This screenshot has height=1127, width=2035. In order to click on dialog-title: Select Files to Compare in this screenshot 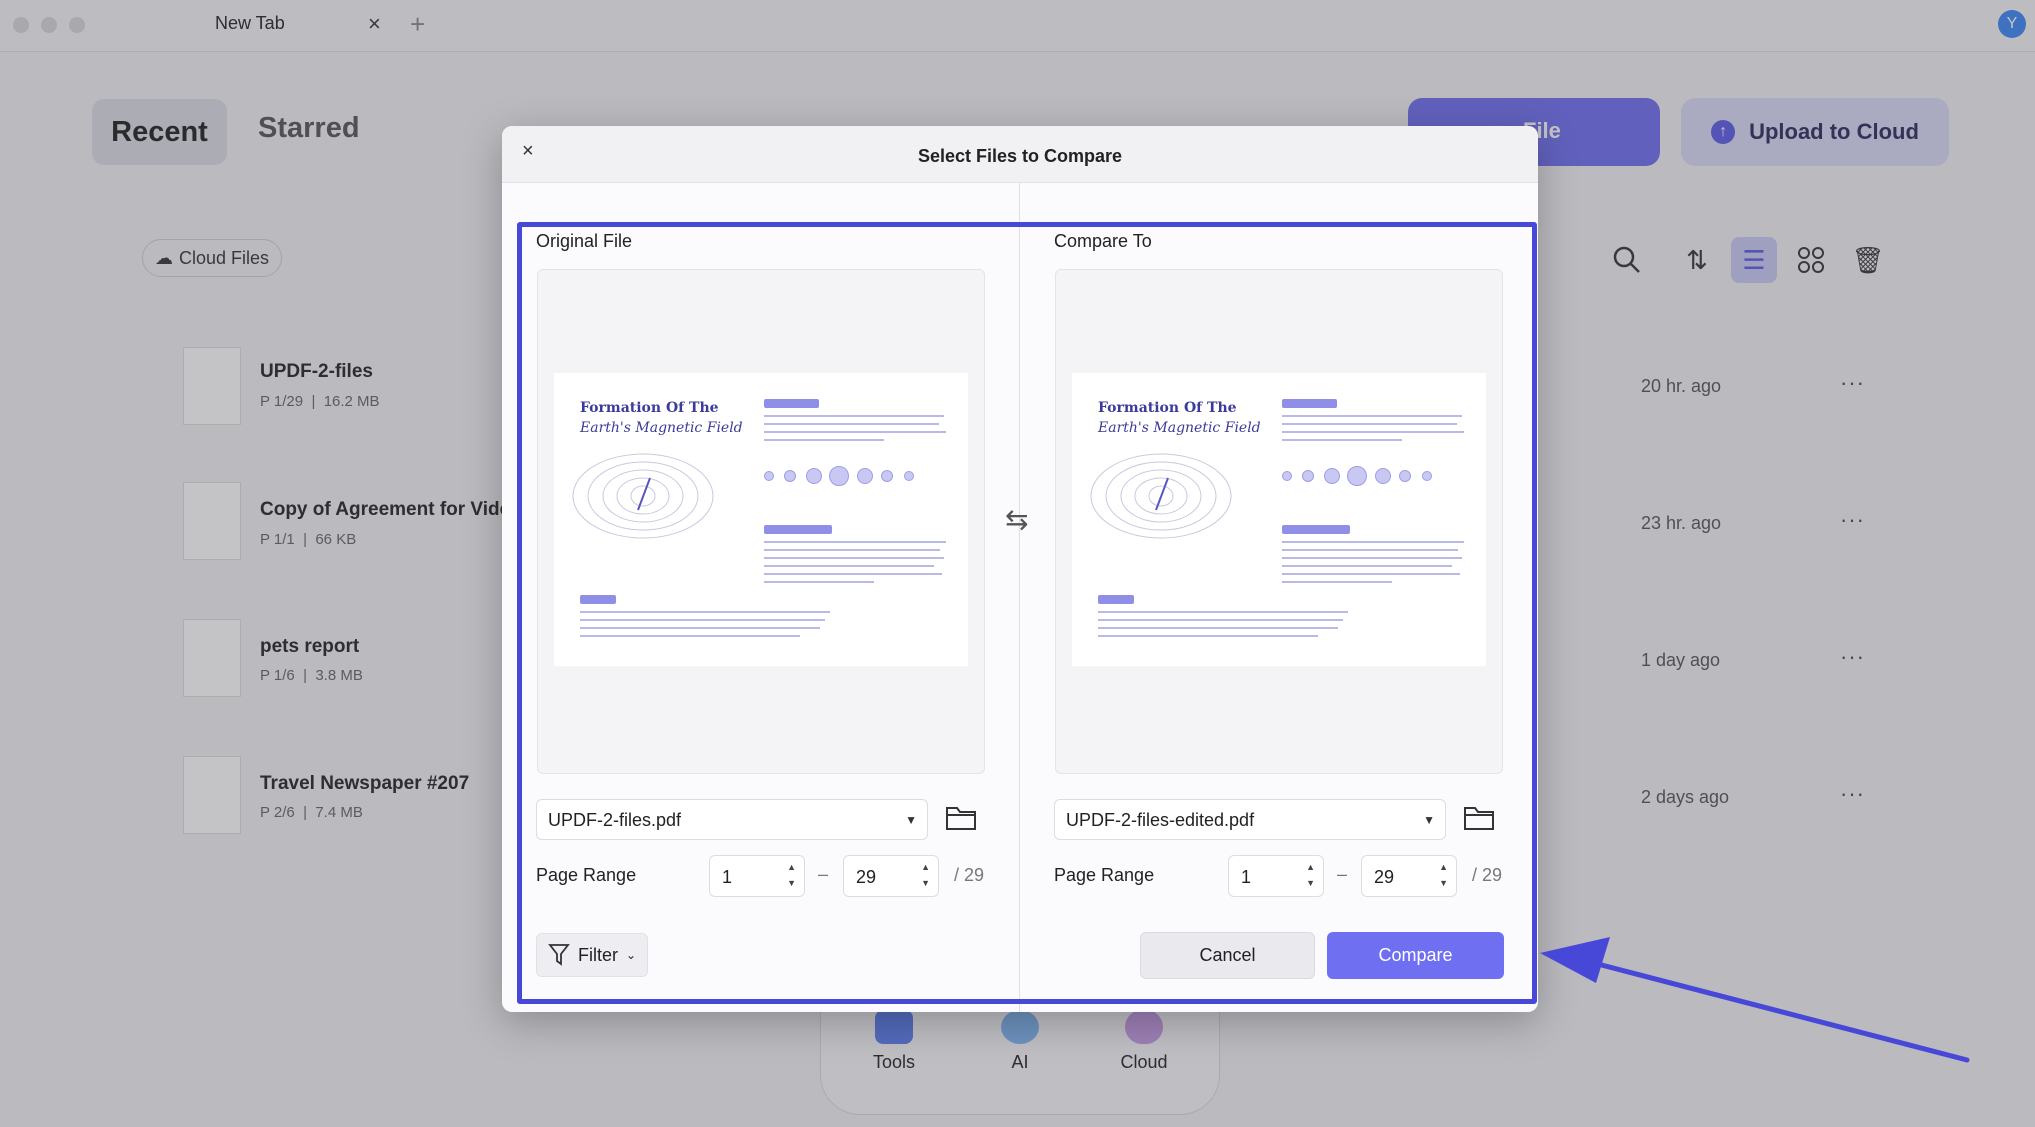, I will do `click(1020, 156)`.